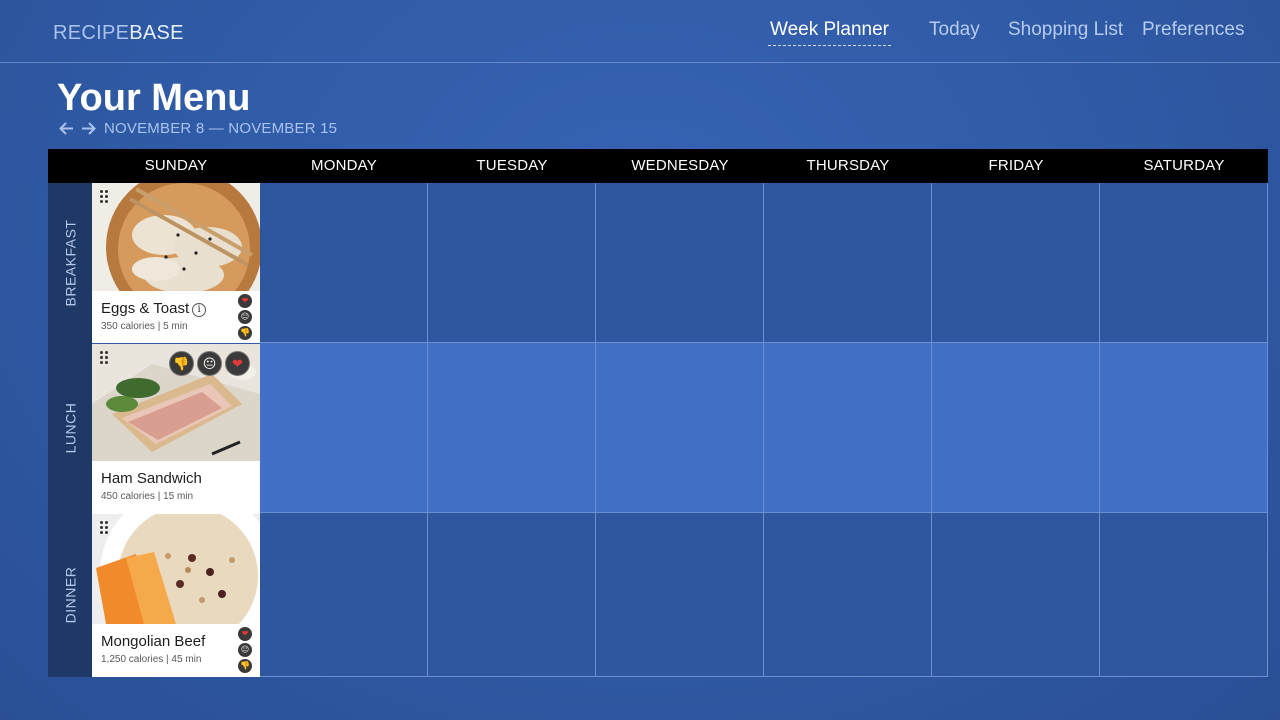 The image size is (1280, 720). I want to click on meal-column: BREAKFAST LUNCH DINNER, so click(70, 430).